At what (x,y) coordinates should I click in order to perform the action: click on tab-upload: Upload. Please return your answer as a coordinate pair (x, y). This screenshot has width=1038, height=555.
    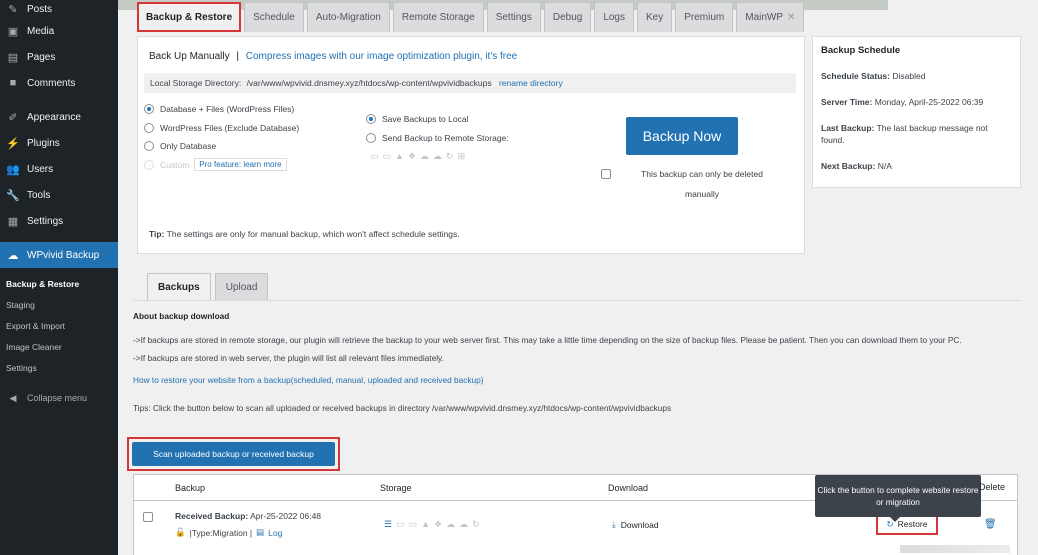
    Looking at the image, I should click on (241, 286).